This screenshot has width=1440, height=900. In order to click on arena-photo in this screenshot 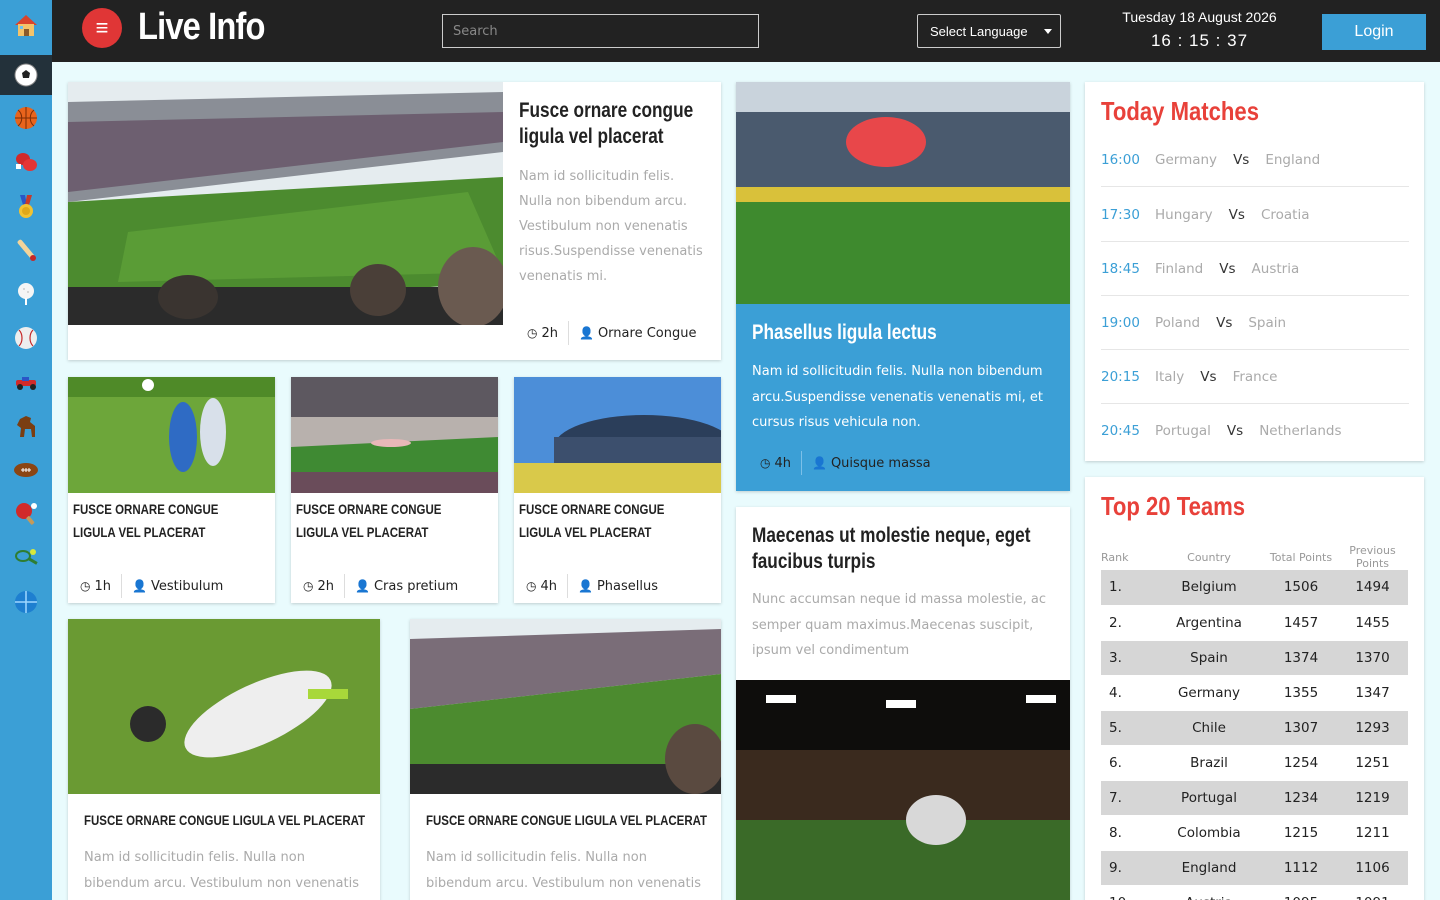, I will do `click(394, 435)`.